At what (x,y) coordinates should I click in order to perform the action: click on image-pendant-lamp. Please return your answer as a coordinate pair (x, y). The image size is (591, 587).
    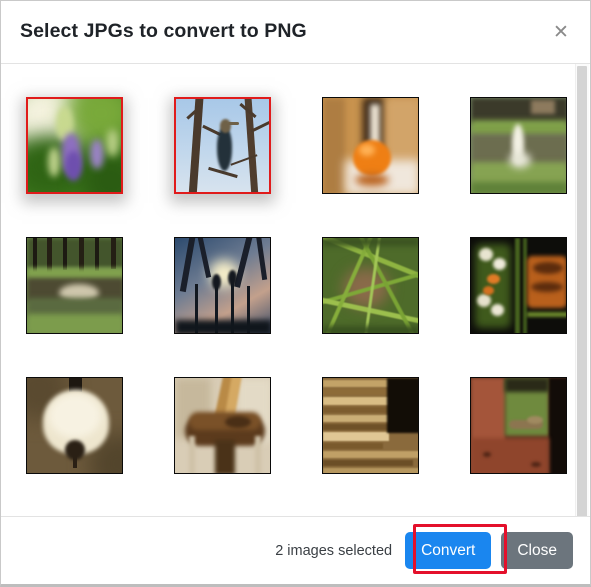
    Looking at the image, I should click on (74, 425).